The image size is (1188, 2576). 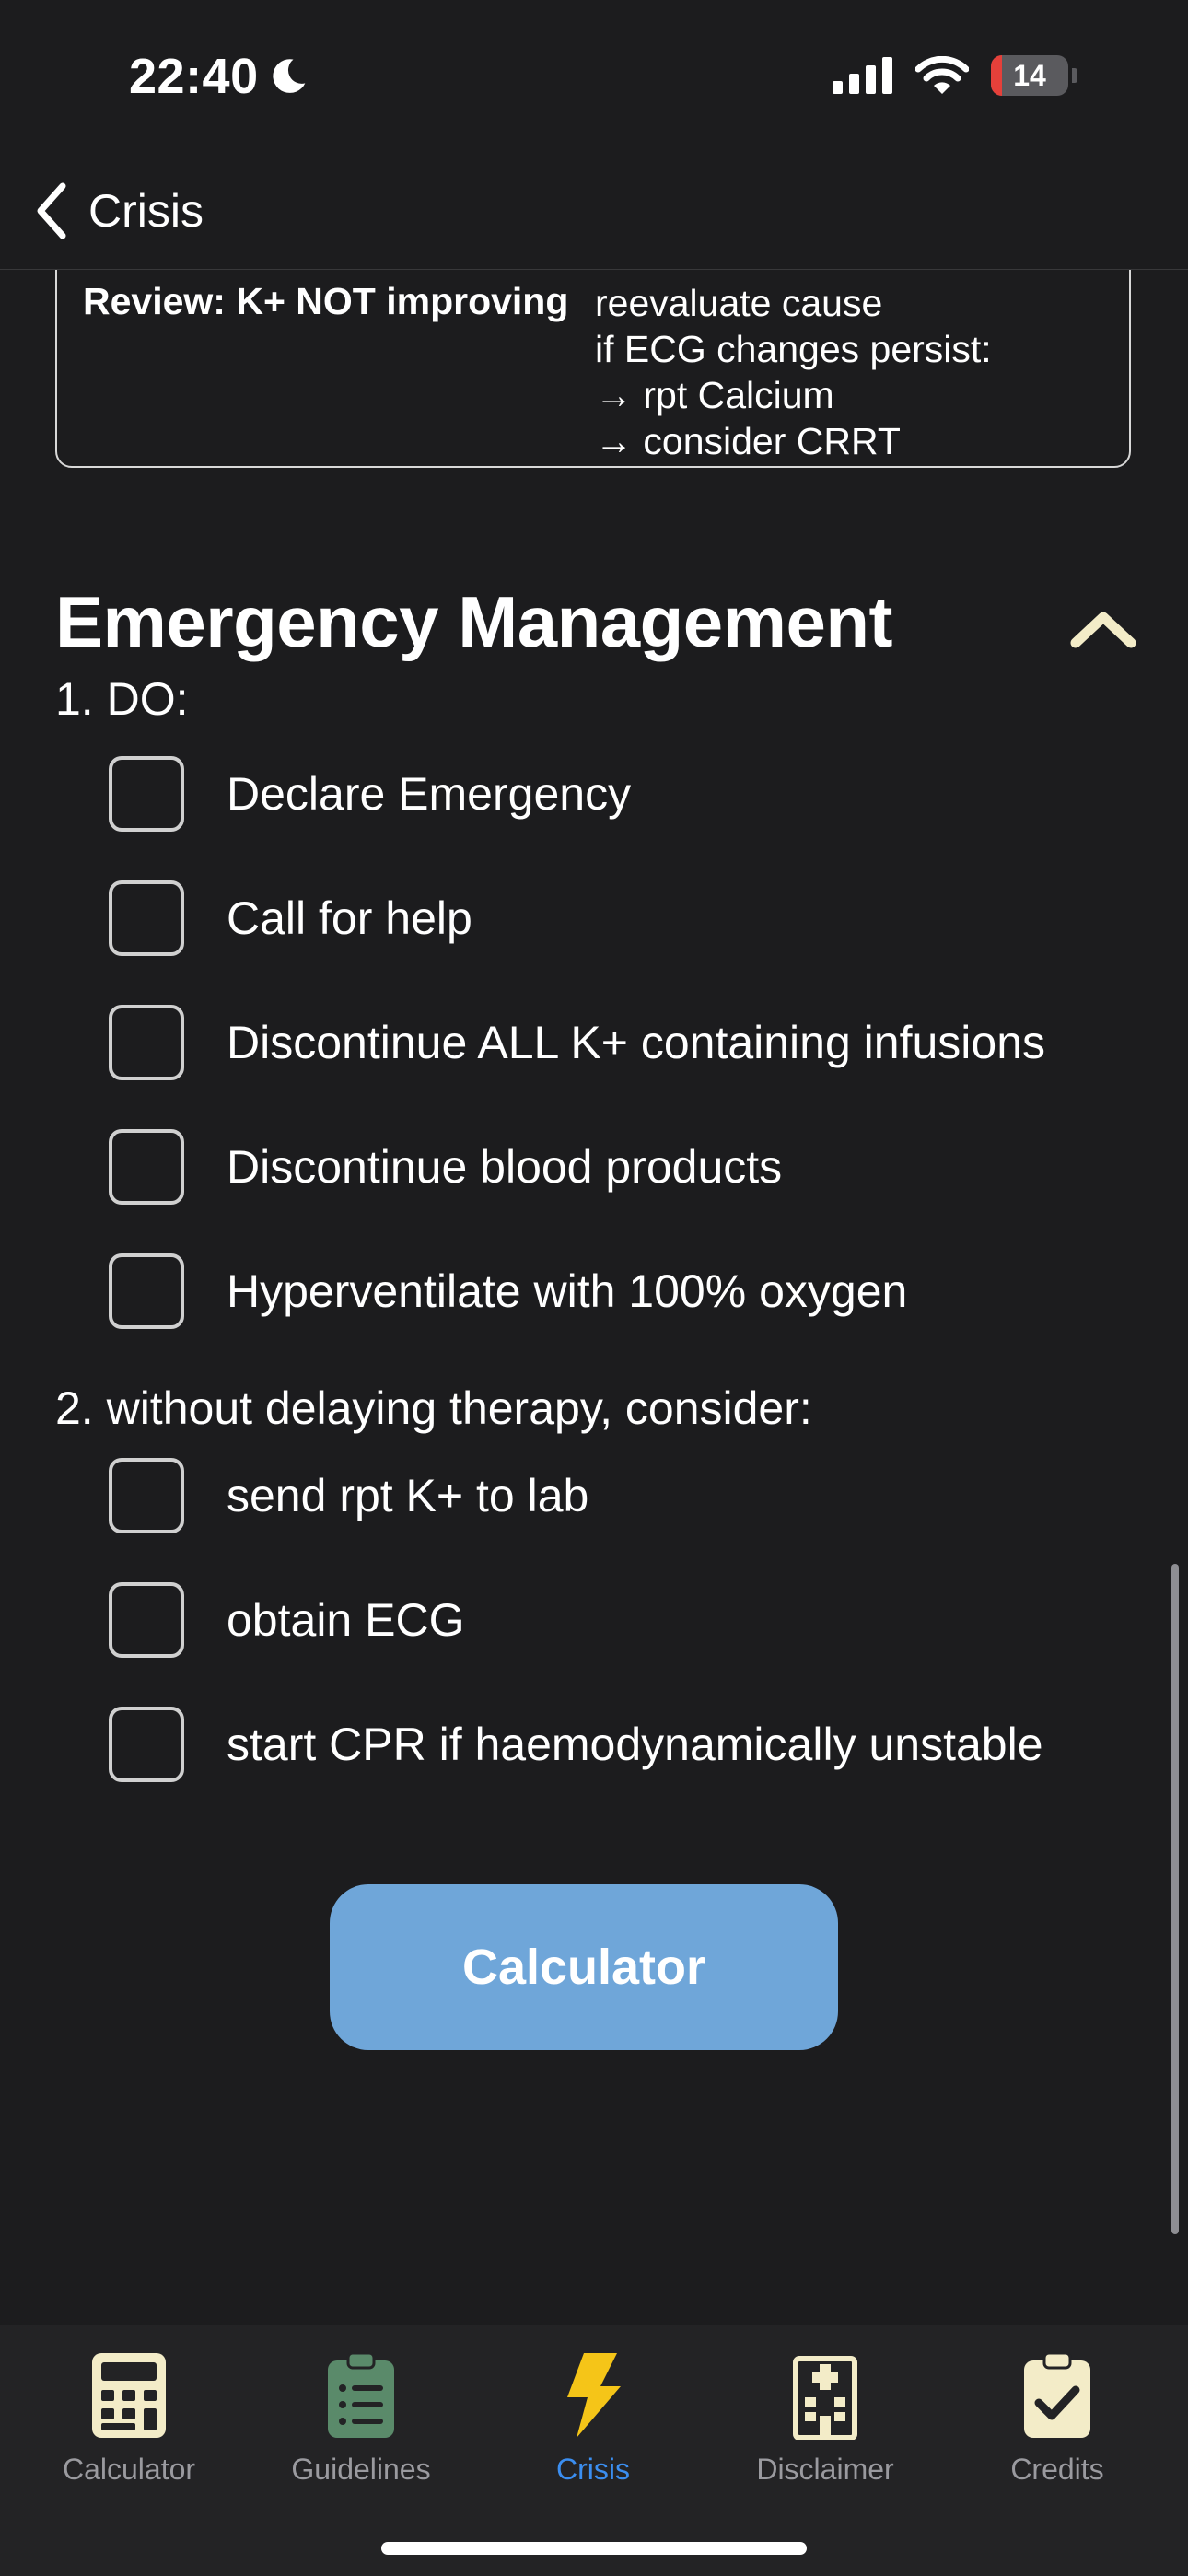 I want to click on status-time: 22:40, so click(x=219, y=76).